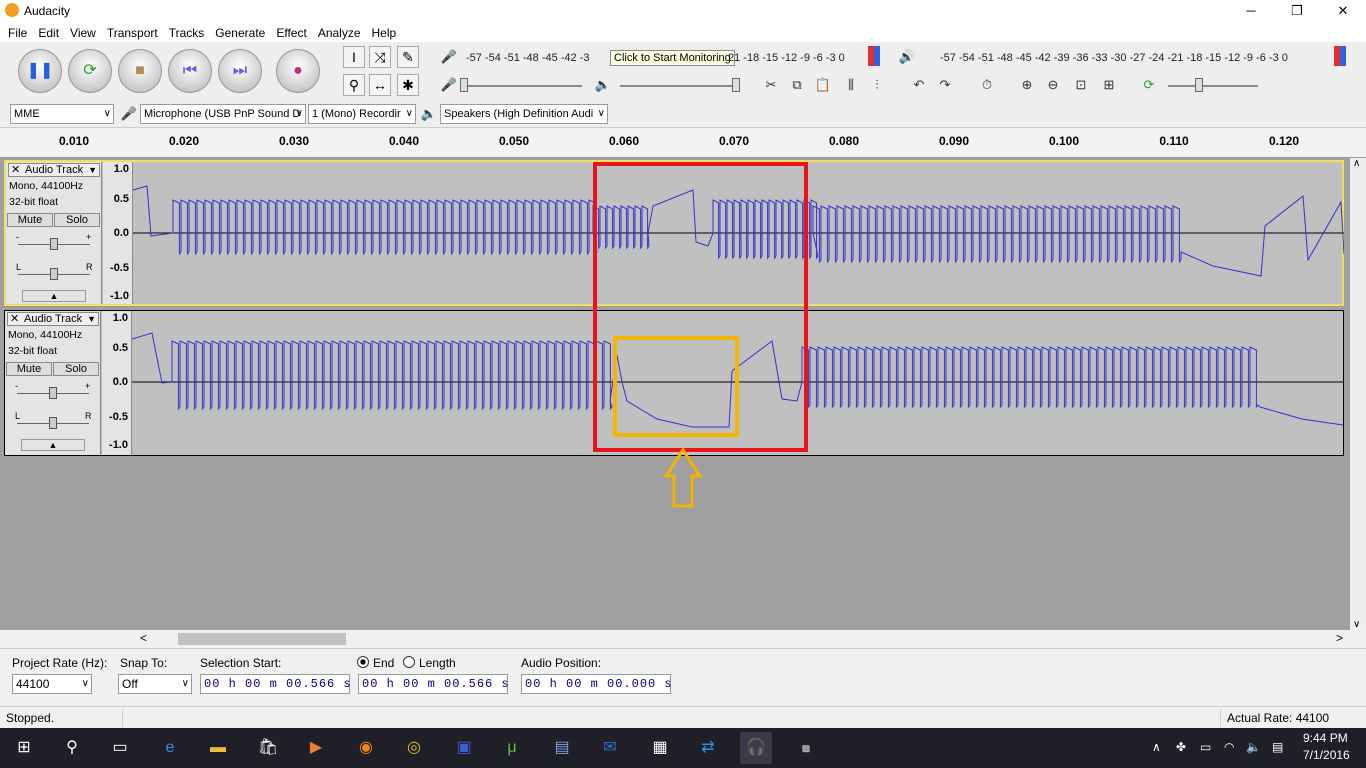  What do you see at coordinates (683, 11) in the screenshot?
I see `title-bar: Audacity ─ ❐ ✕` at bounding box center [683, 11].